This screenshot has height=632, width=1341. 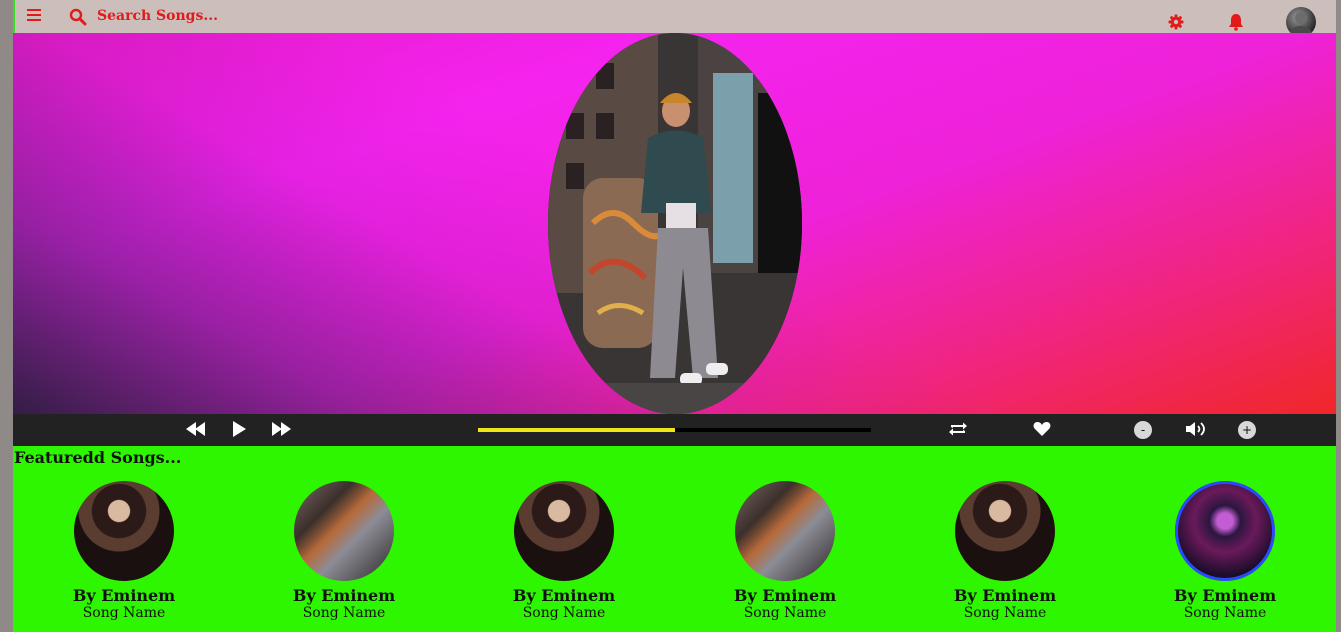 What do you see at coordinates (1042, 429) in the screenshot?
I see `heart-icon` at bounding box center [1042, 429].